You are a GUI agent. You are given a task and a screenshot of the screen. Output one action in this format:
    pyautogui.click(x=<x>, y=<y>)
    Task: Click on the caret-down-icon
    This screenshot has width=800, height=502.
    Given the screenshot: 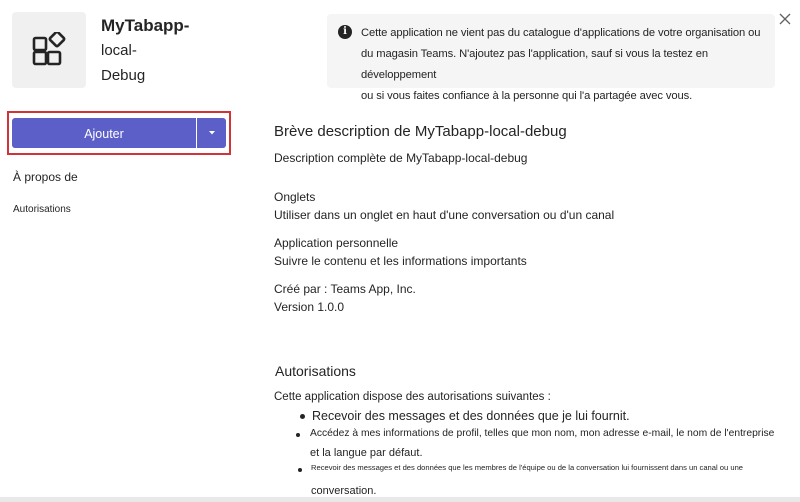 What is the action you would take?
    pyautogui.click(x=211, y=133)
    